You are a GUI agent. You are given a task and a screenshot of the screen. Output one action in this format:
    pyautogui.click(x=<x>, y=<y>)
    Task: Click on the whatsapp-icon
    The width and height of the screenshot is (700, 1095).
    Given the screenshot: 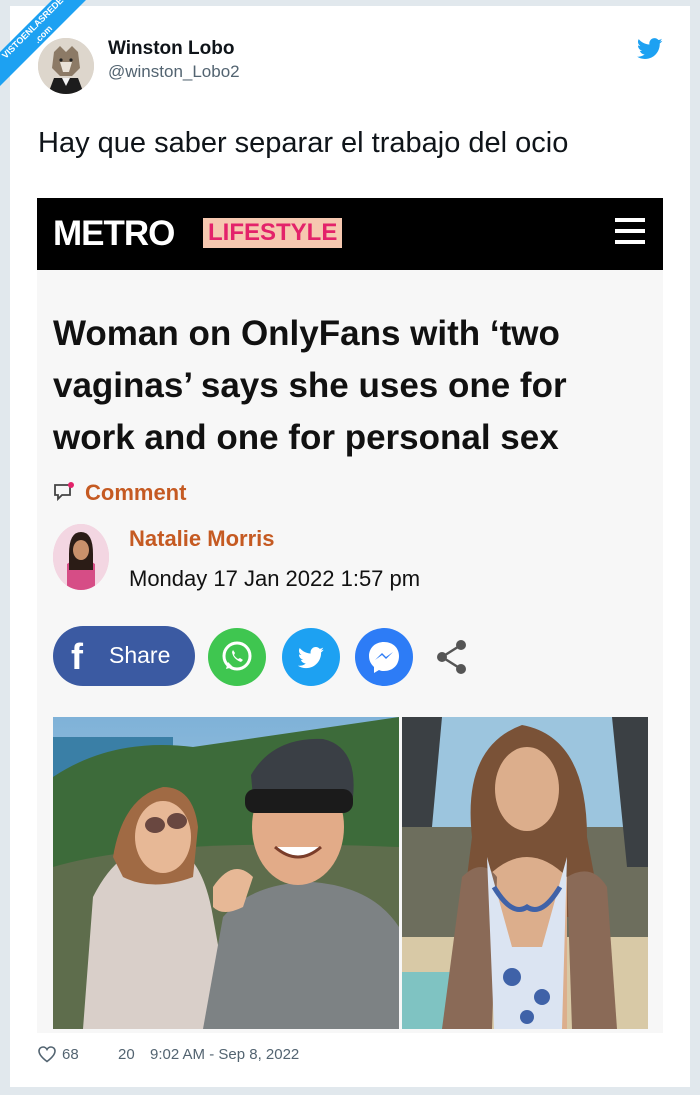 What is the action you would take?
    pyautogui.click(x=237, y=657)
    